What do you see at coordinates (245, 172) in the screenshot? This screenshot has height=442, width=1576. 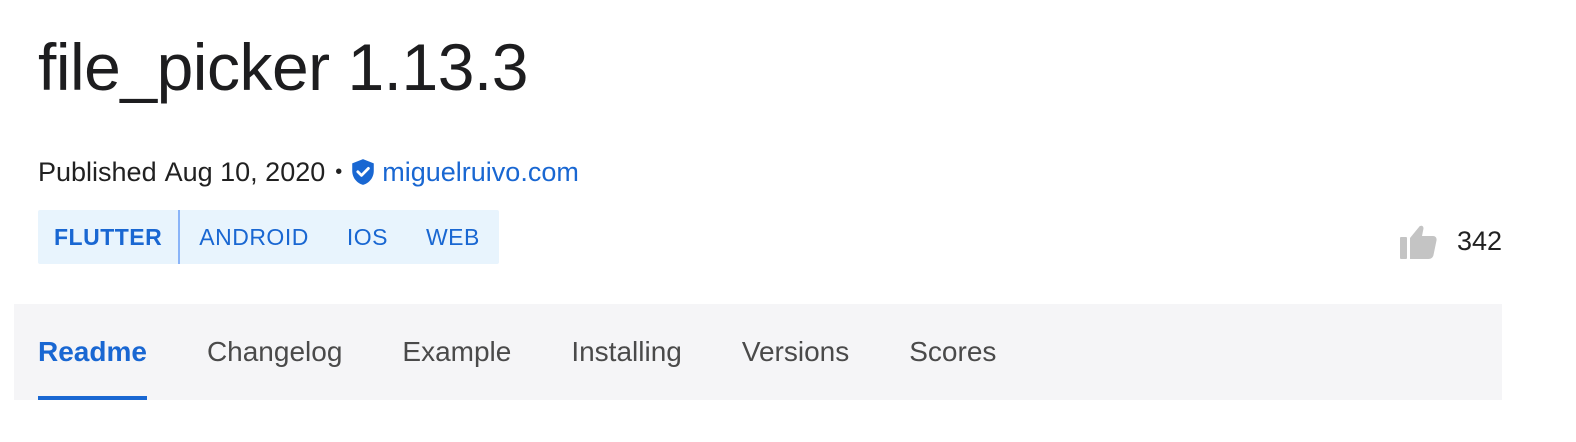 I see `published-date: Aug 10, 2020` at bounding box center [245, 172].